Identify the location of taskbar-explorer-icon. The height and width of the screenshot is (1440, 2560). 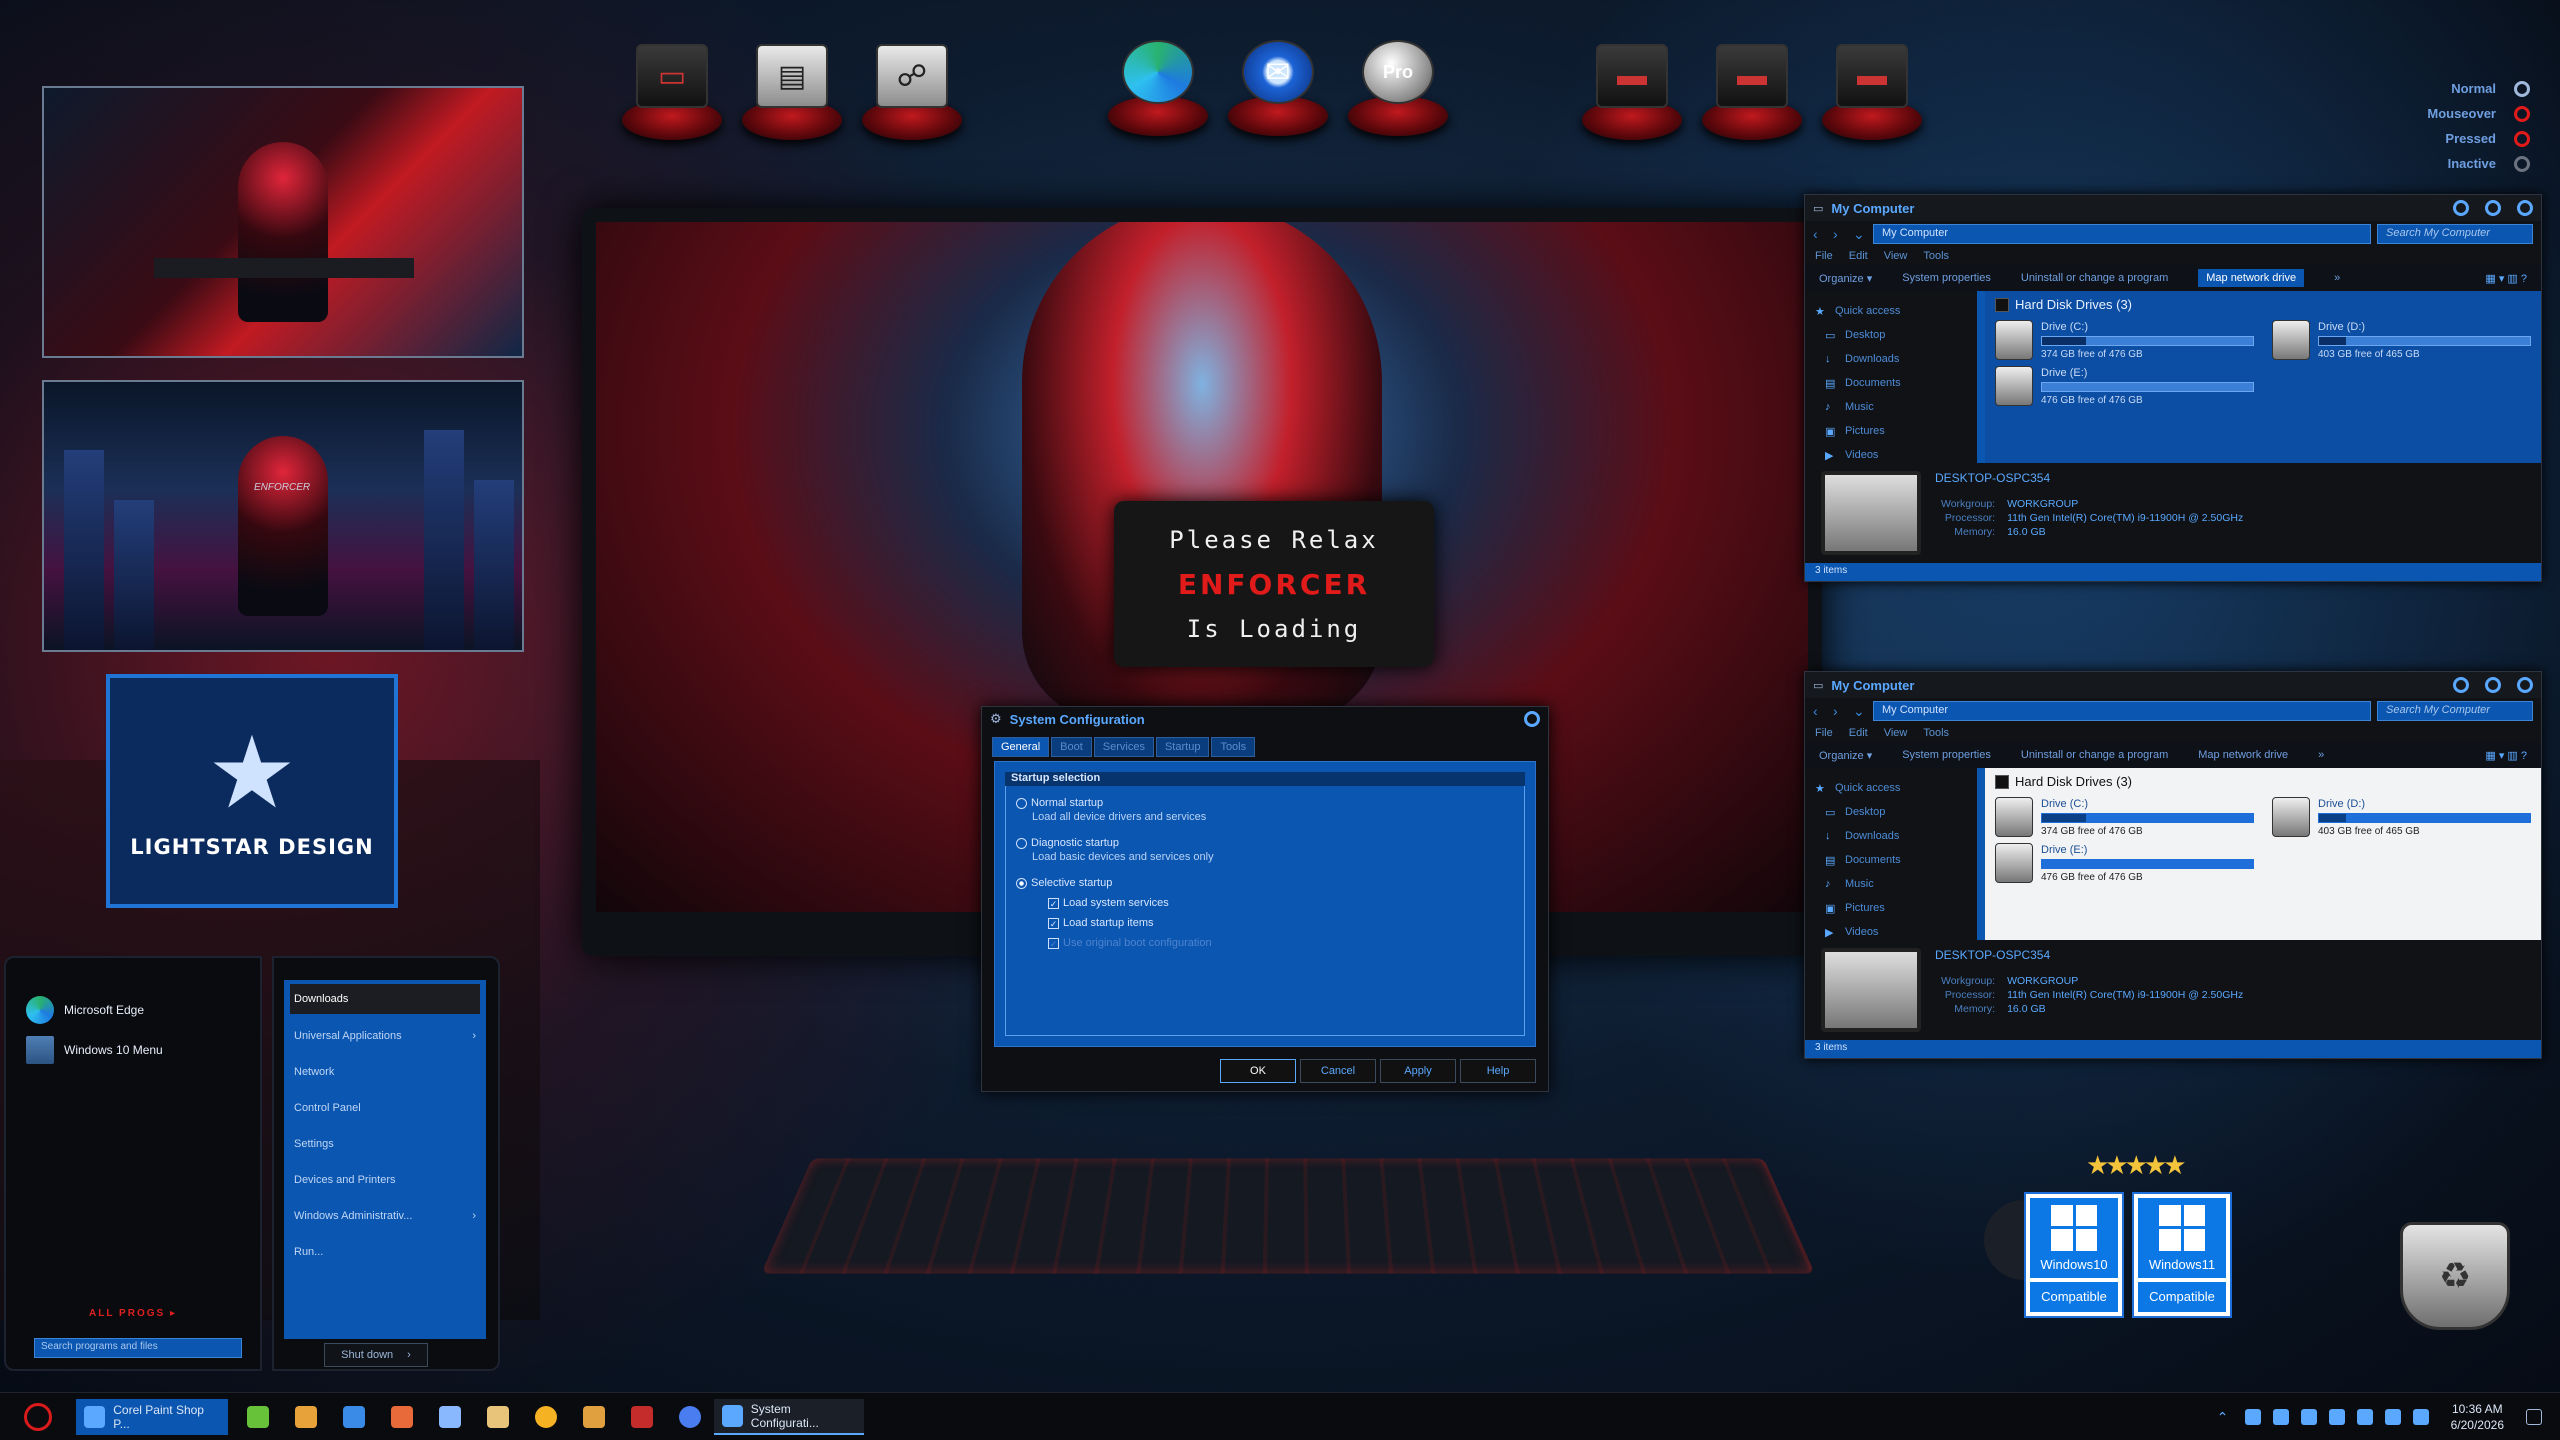
(306, 1416).